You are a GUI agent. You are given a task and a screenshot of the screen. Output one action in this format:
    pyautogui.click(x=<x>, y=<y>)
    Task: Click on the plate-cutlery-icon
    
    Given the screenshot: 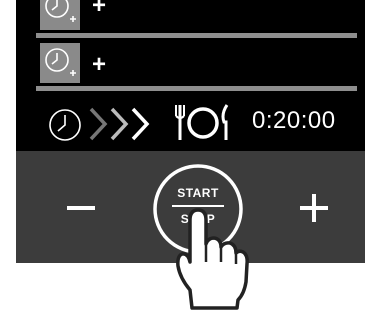 What is the action you would take?
    pyautogui.click(x=202, y=122)
    